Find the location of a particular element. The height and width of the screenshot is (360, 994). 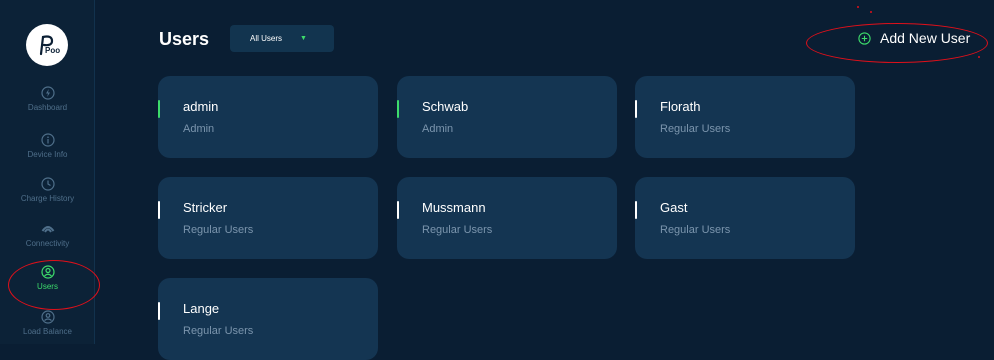

sidebar-item-label: Charge History is located at coordinates (47, 198).